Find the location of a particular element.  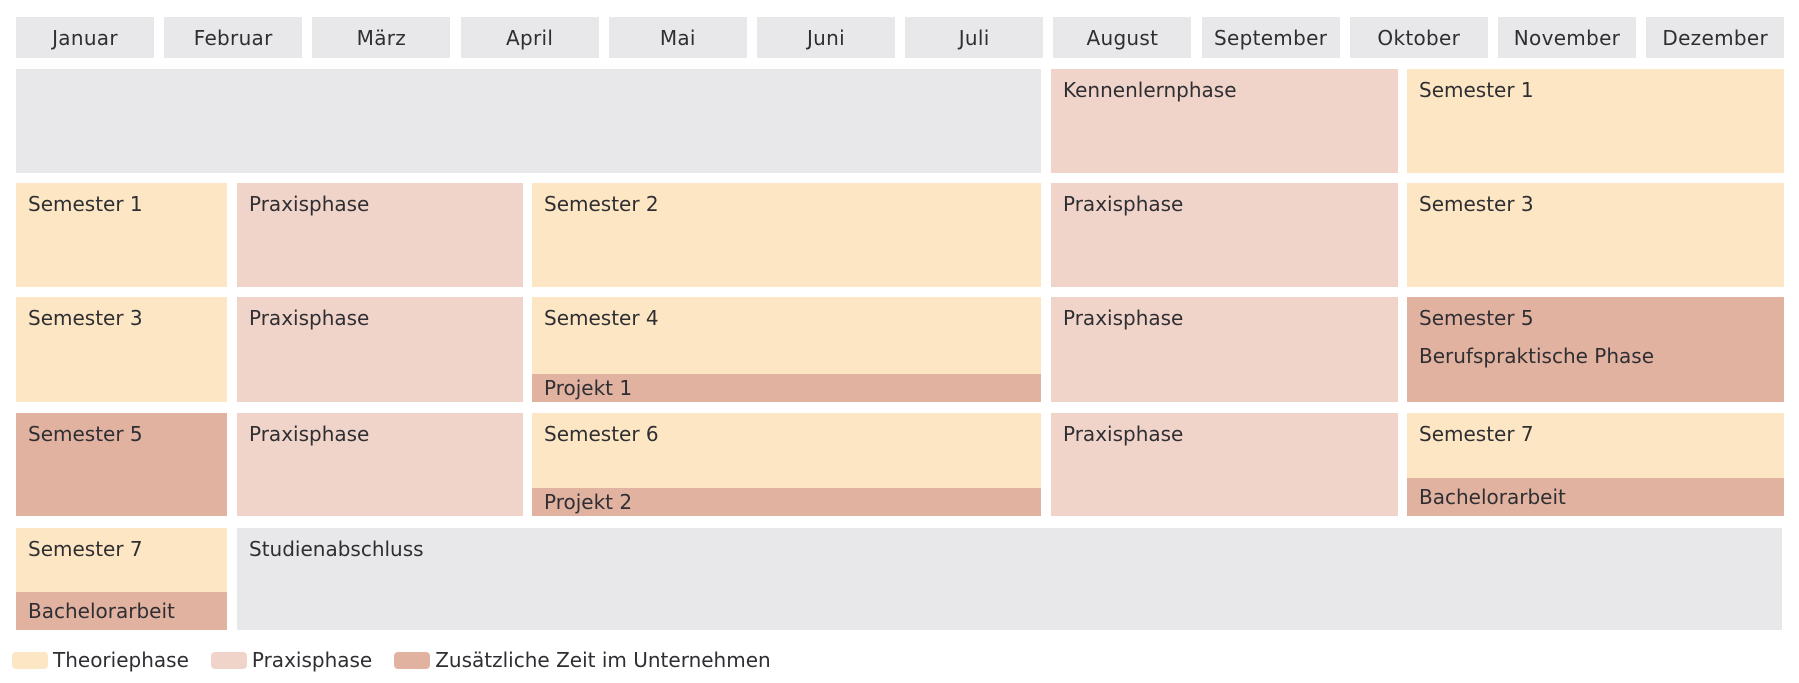

month-juni: Juni is located at coordinates (826, 37).